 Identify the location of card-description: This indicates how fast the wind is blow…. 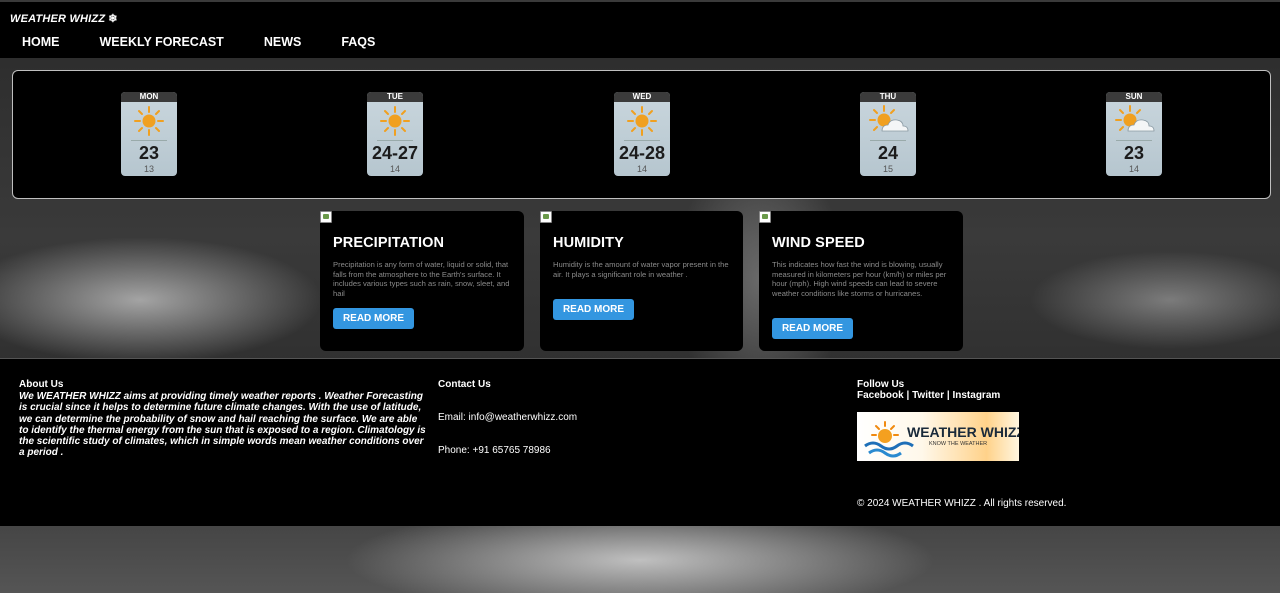
(859, 279).